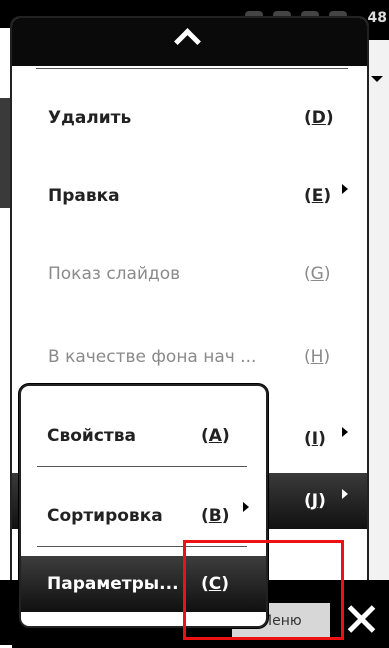 This screenshot has height=648, width=389. Describe the element at coordinates (317, 357) in the screenshot. I see `menu-item-accelerator: (H)` at that location.